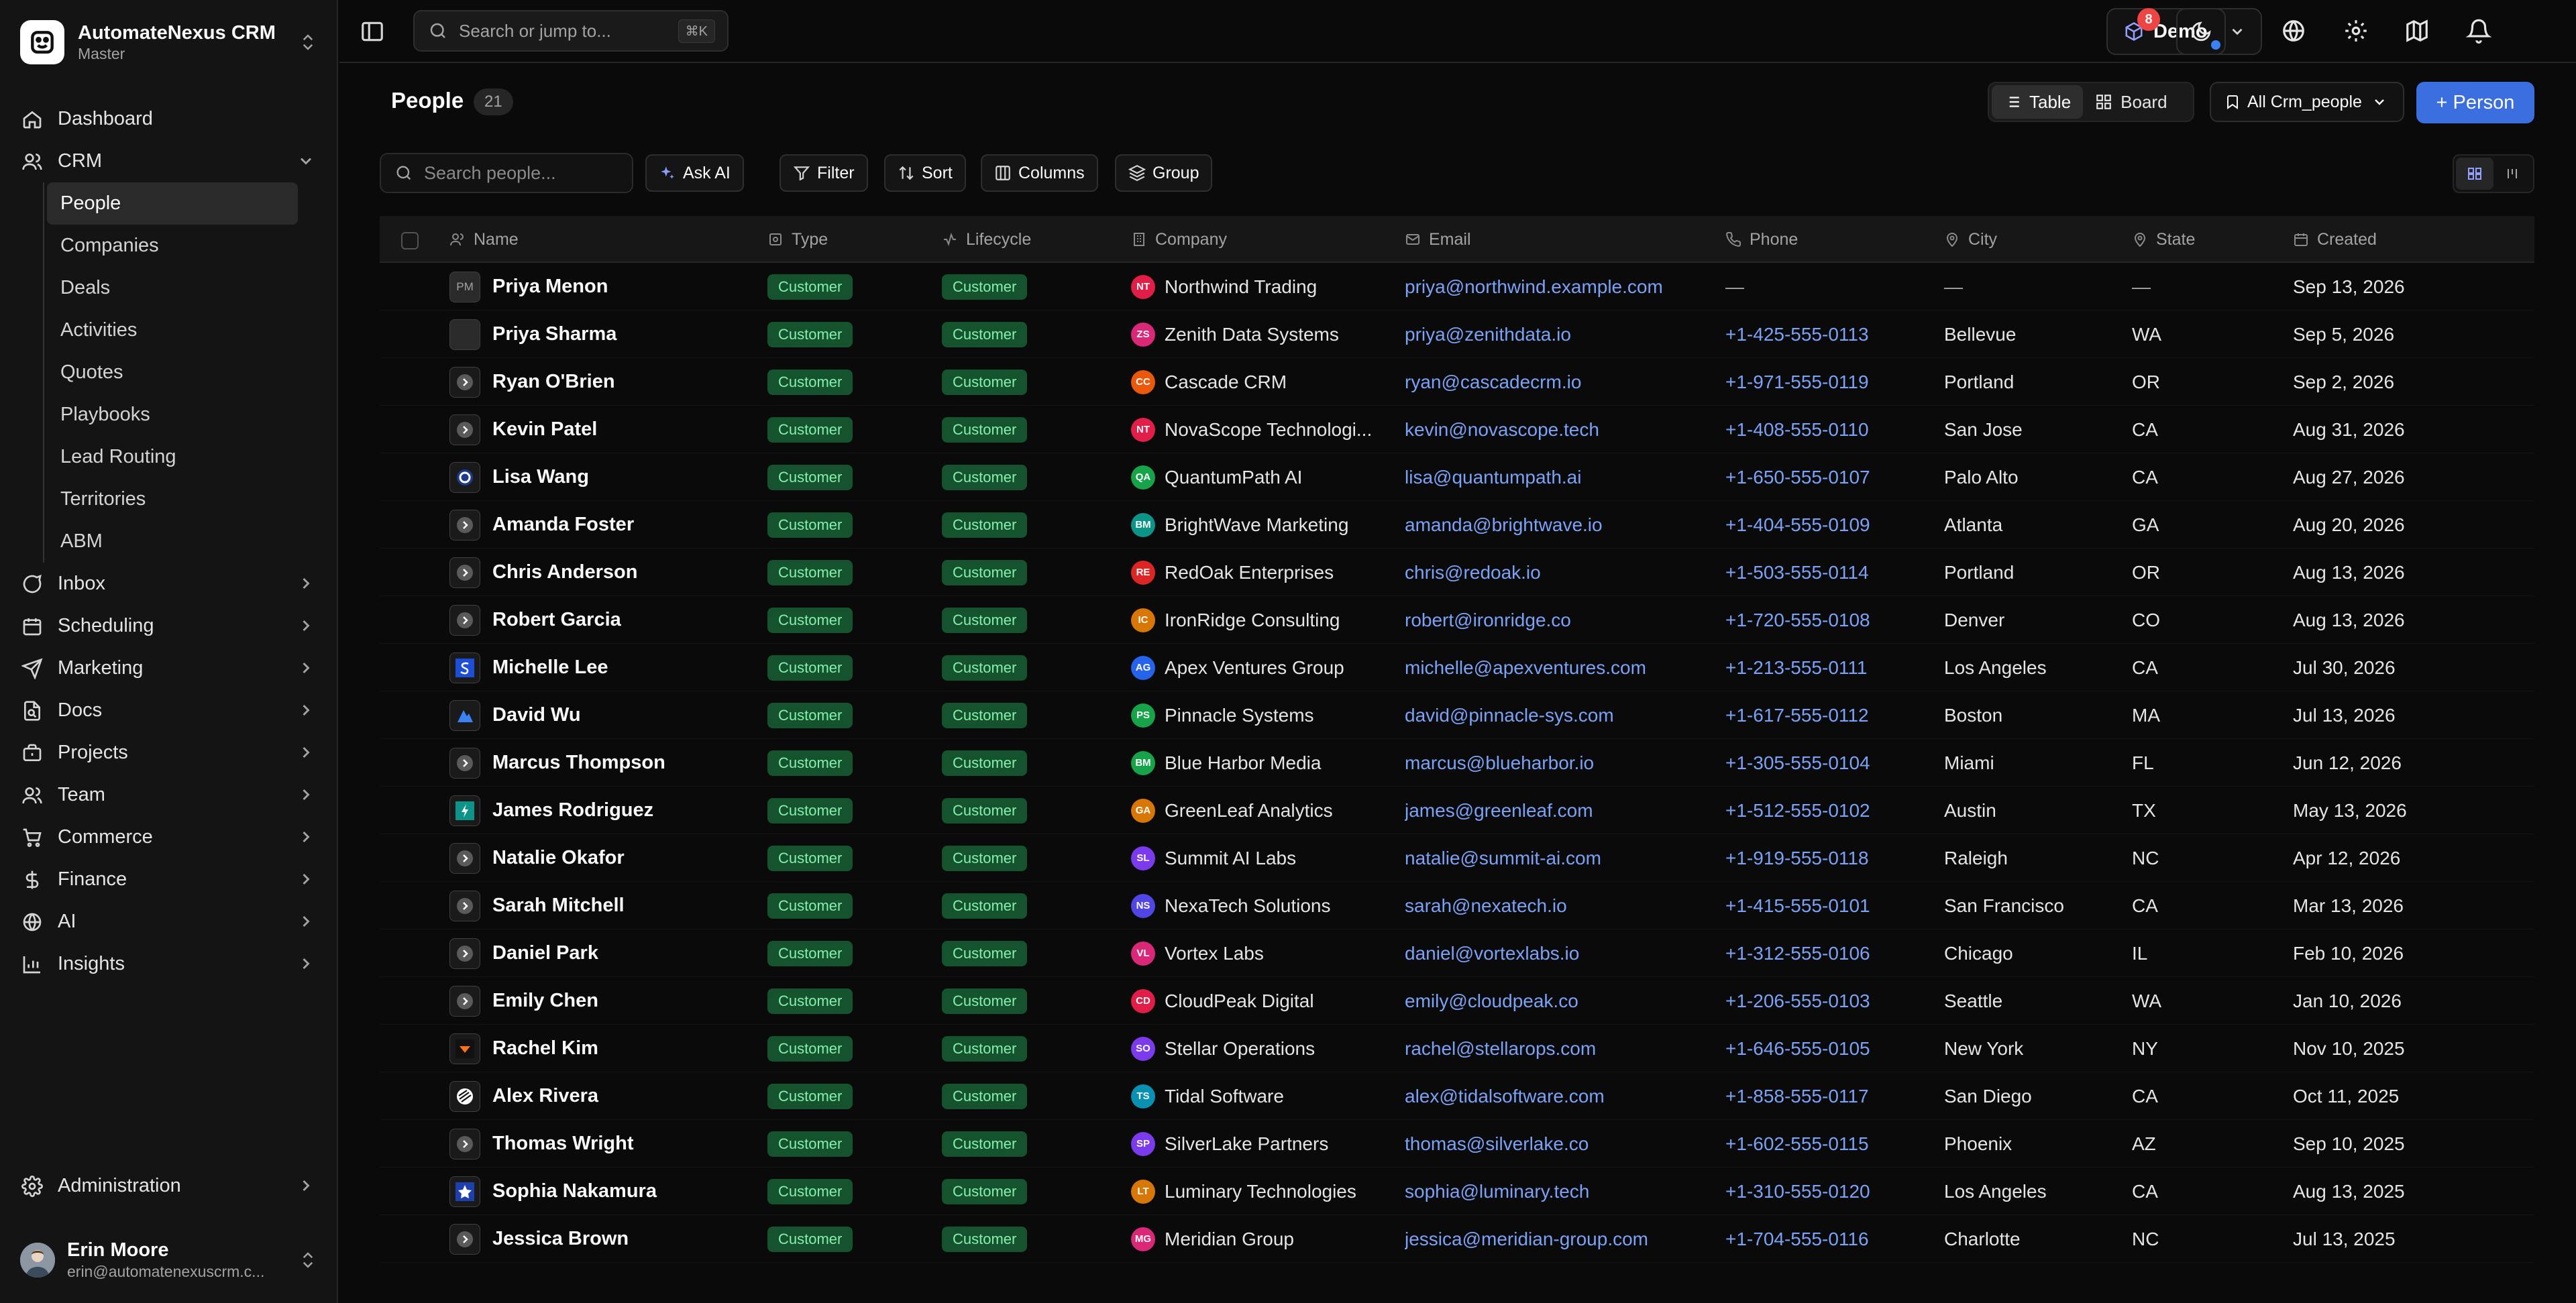 This screenshot has width=2576, height=1303. What do you see at coordinates (1562, 334) in the screenshot?
I see `cell-email: priya@zenithdata.io` at bounding box center [1562, 334].